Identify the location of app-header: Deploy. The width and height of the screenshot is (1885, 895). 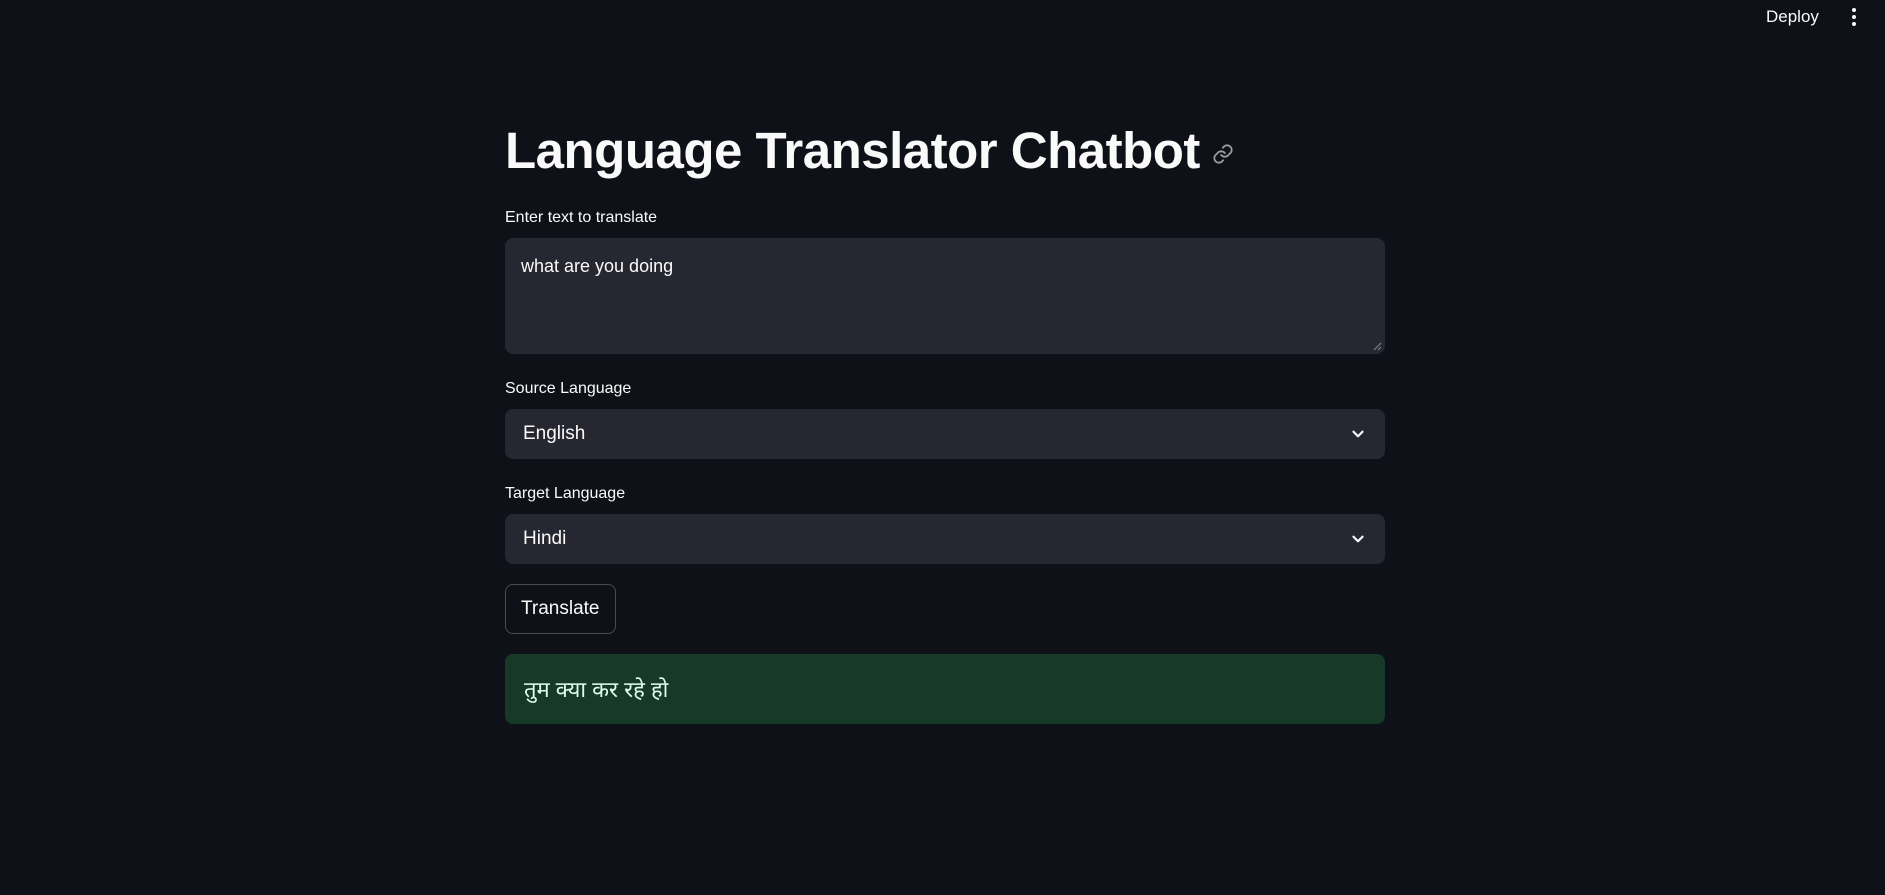
(942, 18).